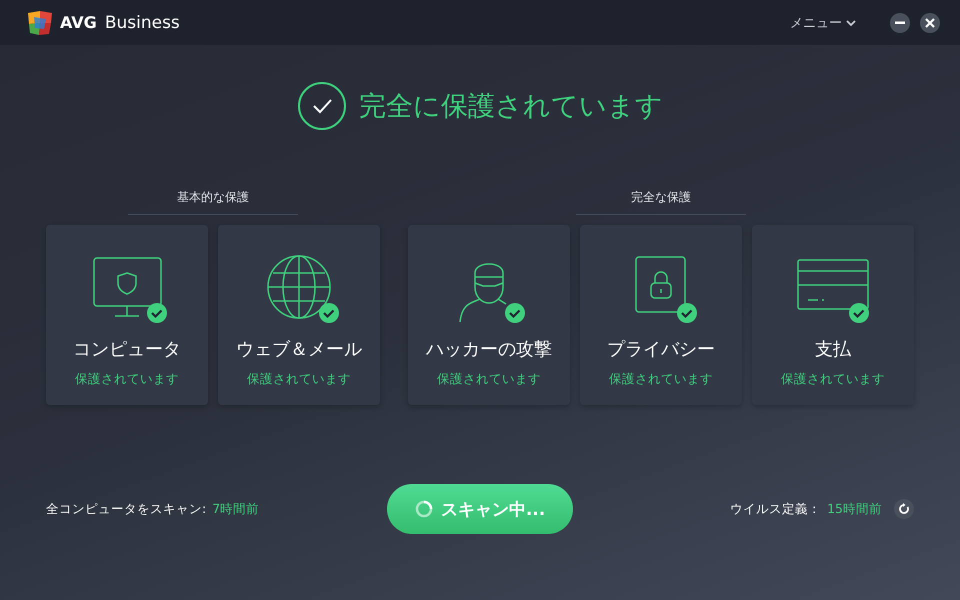 The width and height of the screenshot is (960, 600). What do you see at coordinates (489, 315) in the screenshot?
I see `protection-card: ハッカーの攻撃 保護されています` at bounding box center [489, 315].